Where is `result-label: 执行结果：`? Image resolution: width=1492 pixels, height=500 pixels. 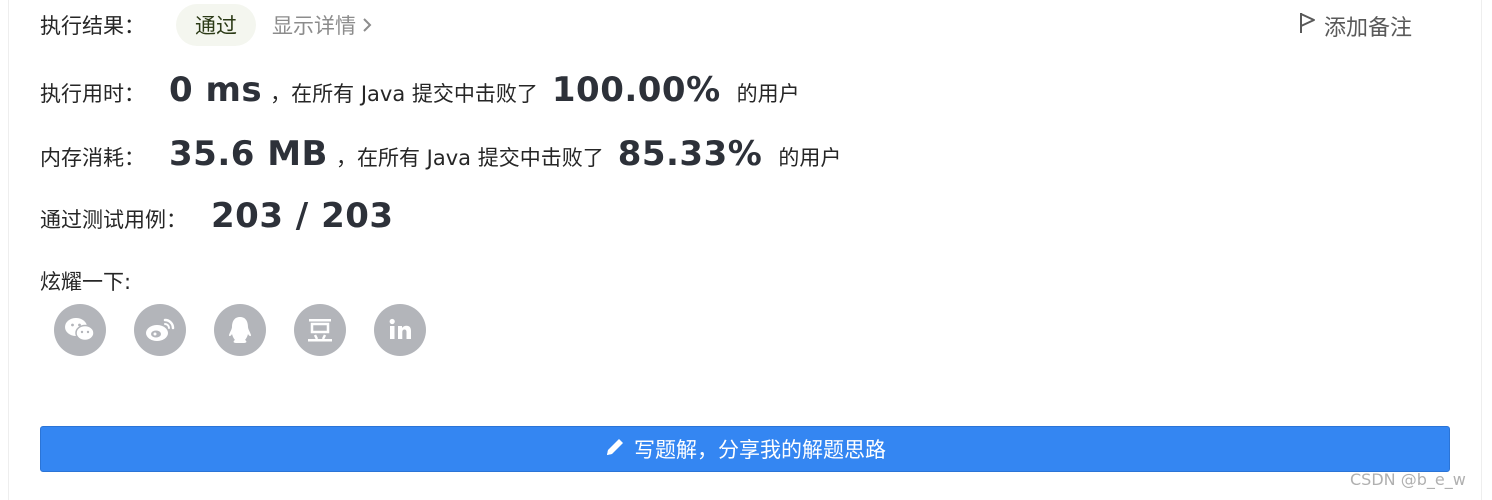
result-label: 执行结果： is located at coordinates (92, 26).